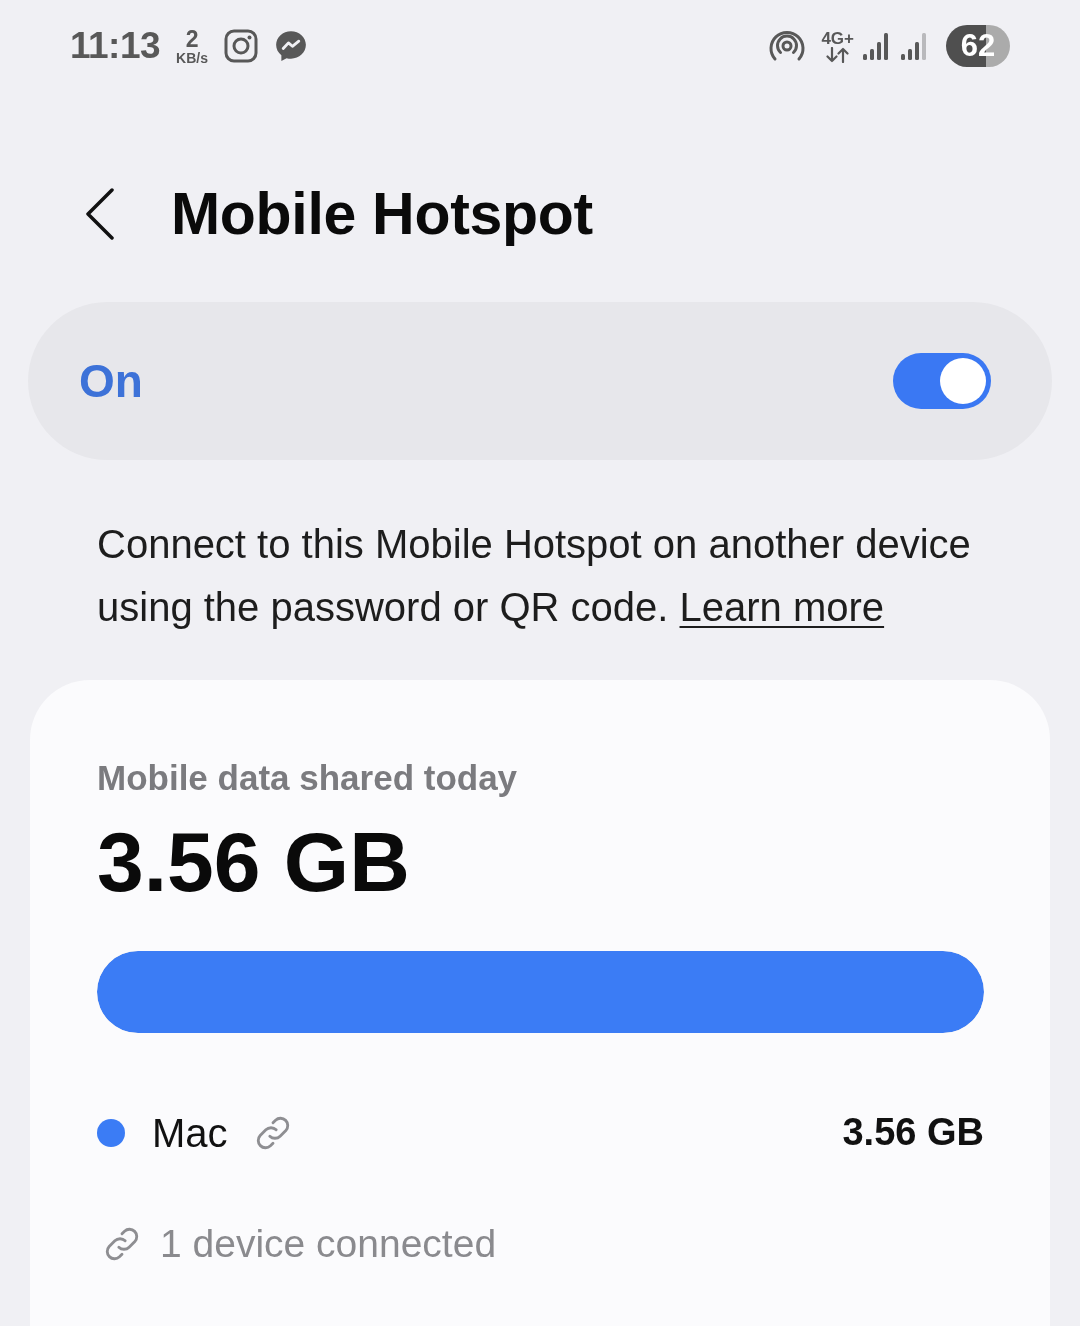 Image resolution: width=1080 pixels, height=1326 pixels. Describe the element at coordinates (787, 46) in the screenshot. I see `hotspot-icon` at that location.